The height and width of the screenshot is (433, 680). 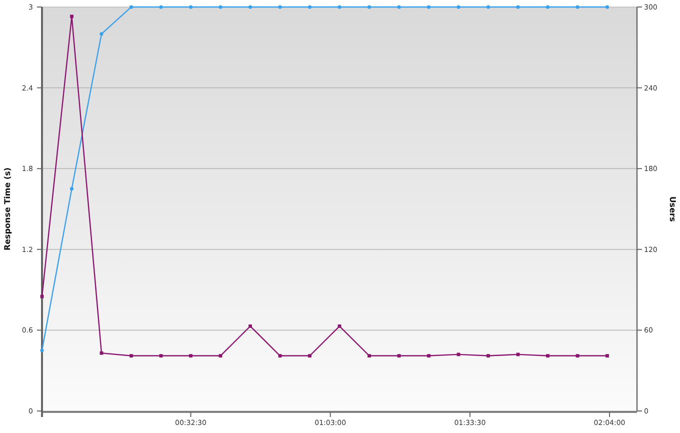 What do you see at coordinates (7, 209) in the screenshot?
I see `axis-title: Response Time (s)` at bounding box center [7, 209].